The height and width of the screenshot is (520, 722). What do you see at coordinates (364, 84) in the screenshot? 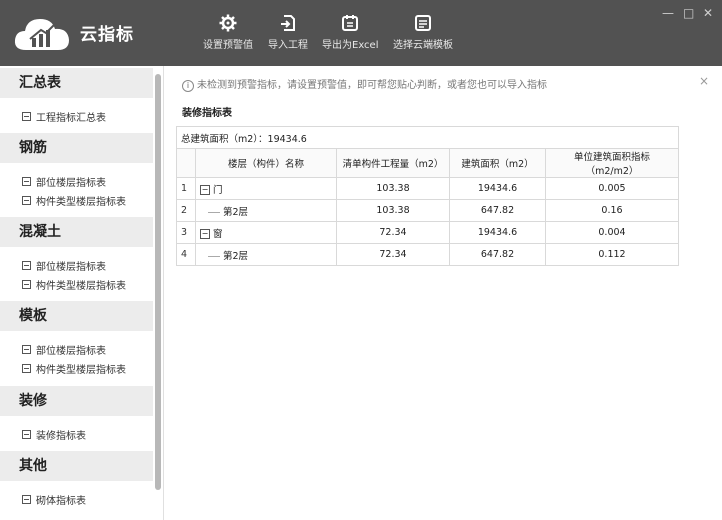
I see `warning-notice: i 未检测到预警指标，请设置预警值，即可帮您贴心判断，或者您也可以导入指标` at bounding box center [364, 84].